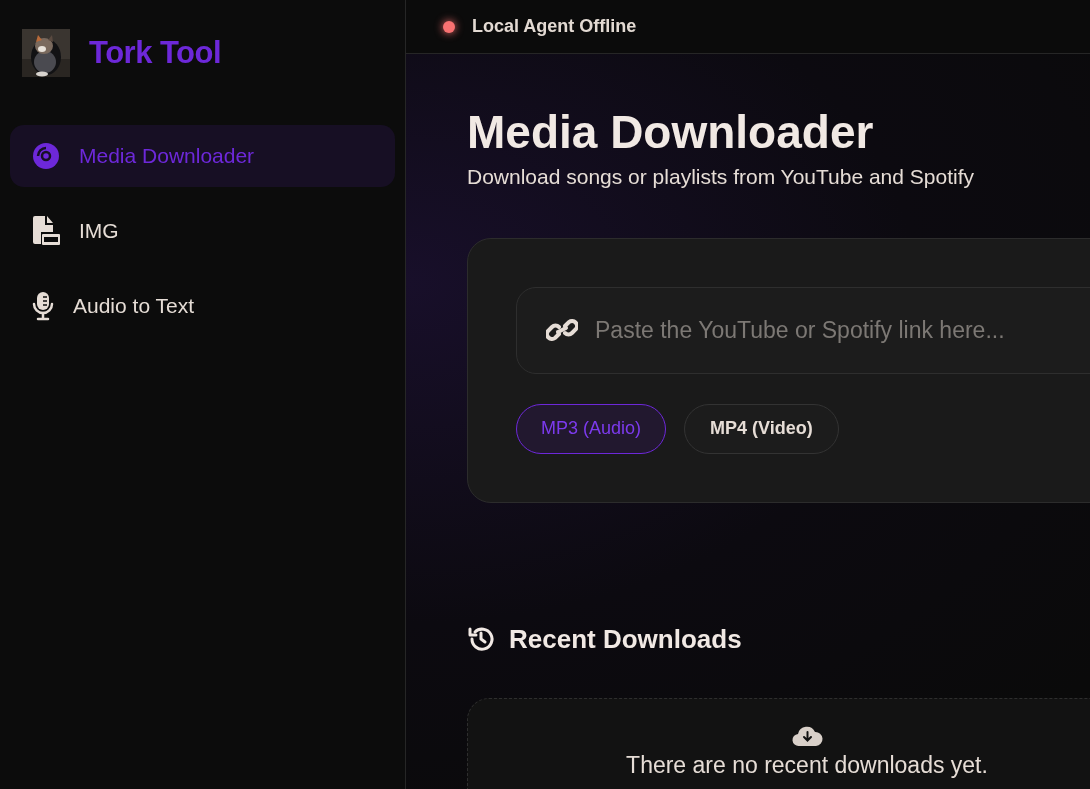  What do you see at coordinates (761, 428) in the screenshot?
I see `format-button: MP4 (Video)` at bounding box center [761, 428].